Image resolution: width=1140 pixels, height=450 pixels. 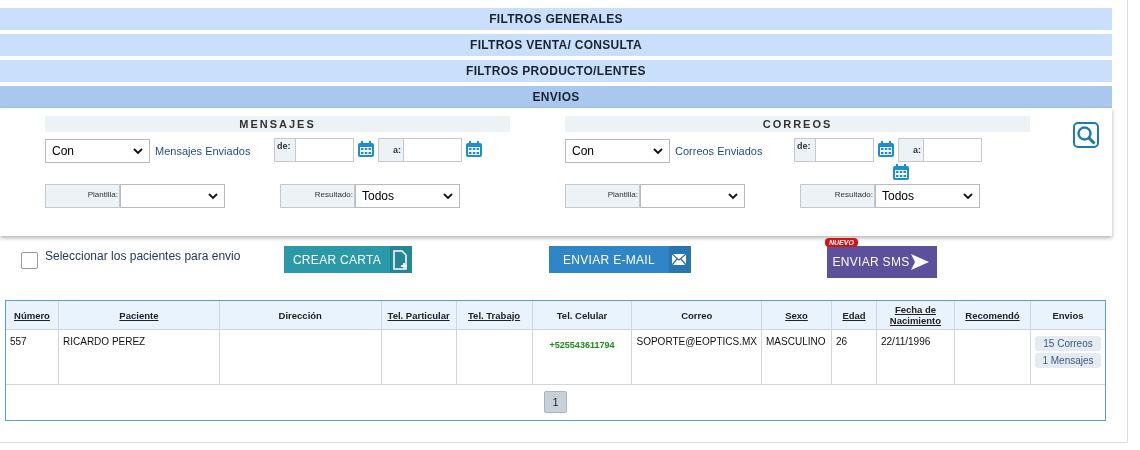 I want to click on accordion-header: FILTROS PRODUCTO/LENTES, so click(x=556, y=71).